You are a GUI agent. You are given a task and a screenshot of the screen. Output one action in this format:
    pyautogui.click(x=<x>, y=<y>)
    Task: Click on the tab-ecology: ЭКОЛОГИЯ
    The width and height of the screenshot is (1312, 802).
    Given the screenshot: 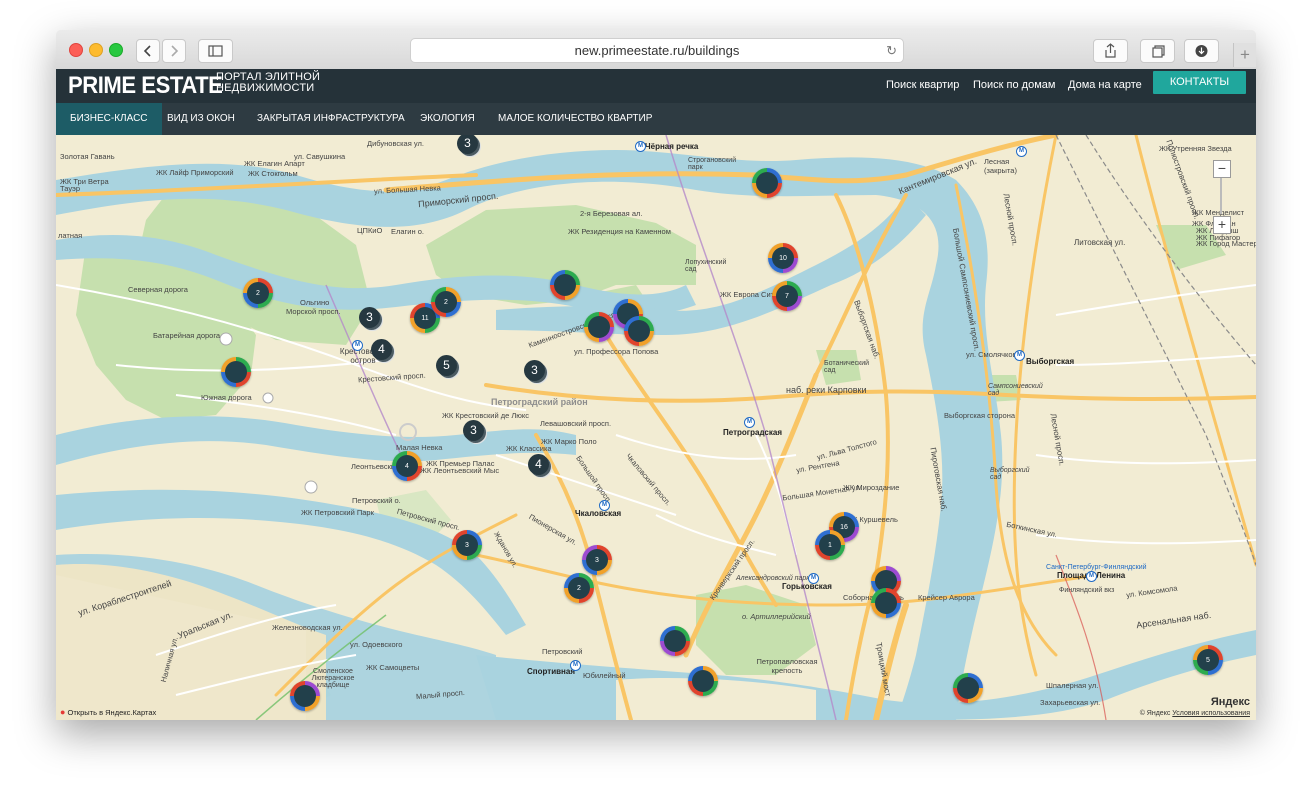 What is the action you would take?
    pyautogui.click(x=447, y=119)
    